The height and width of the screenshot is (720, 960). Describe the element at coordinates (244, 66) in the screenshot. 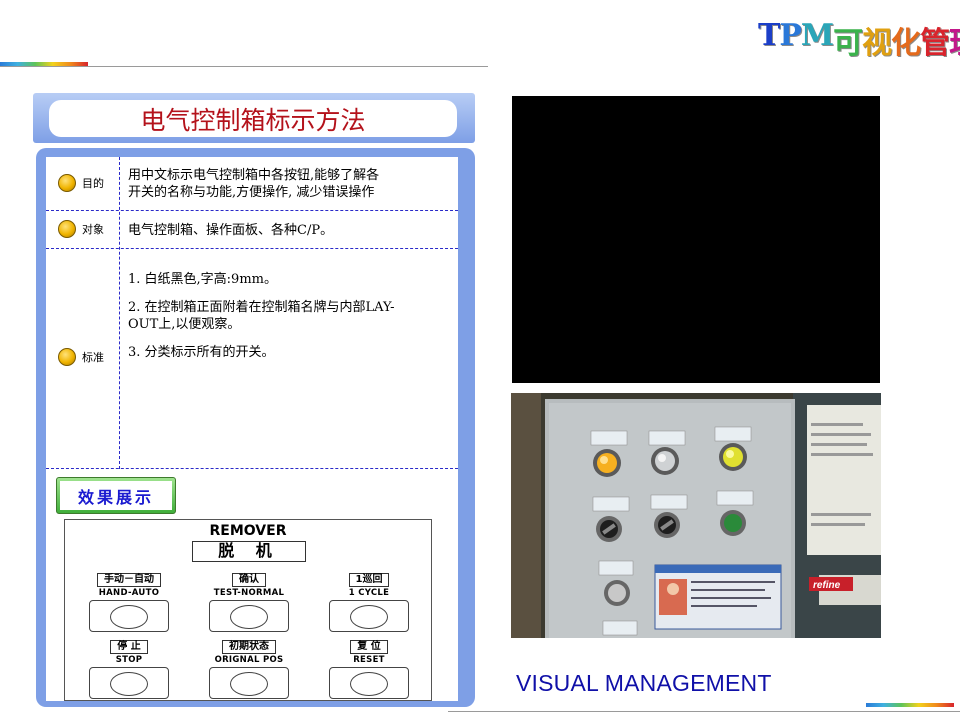

I see `top-divider-line` at that location.